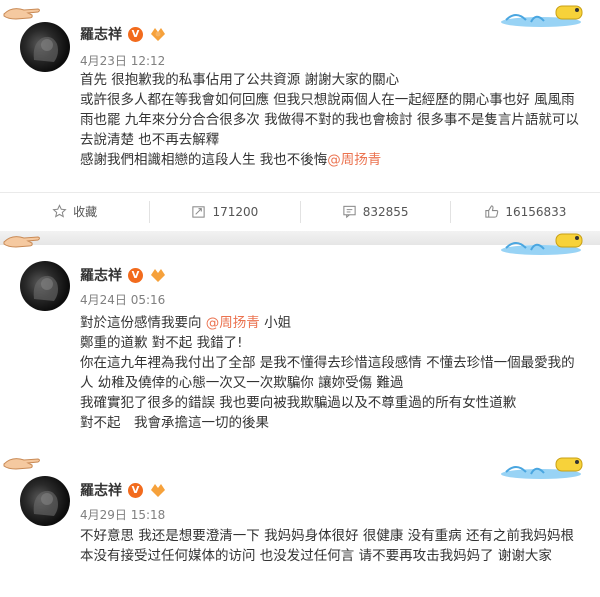 This screenshot has height=597, width=600. What do you see at coordinates (492, 211) in the screenshot?
I see `thumbs-up-icon` at bounding box center [492, 211].